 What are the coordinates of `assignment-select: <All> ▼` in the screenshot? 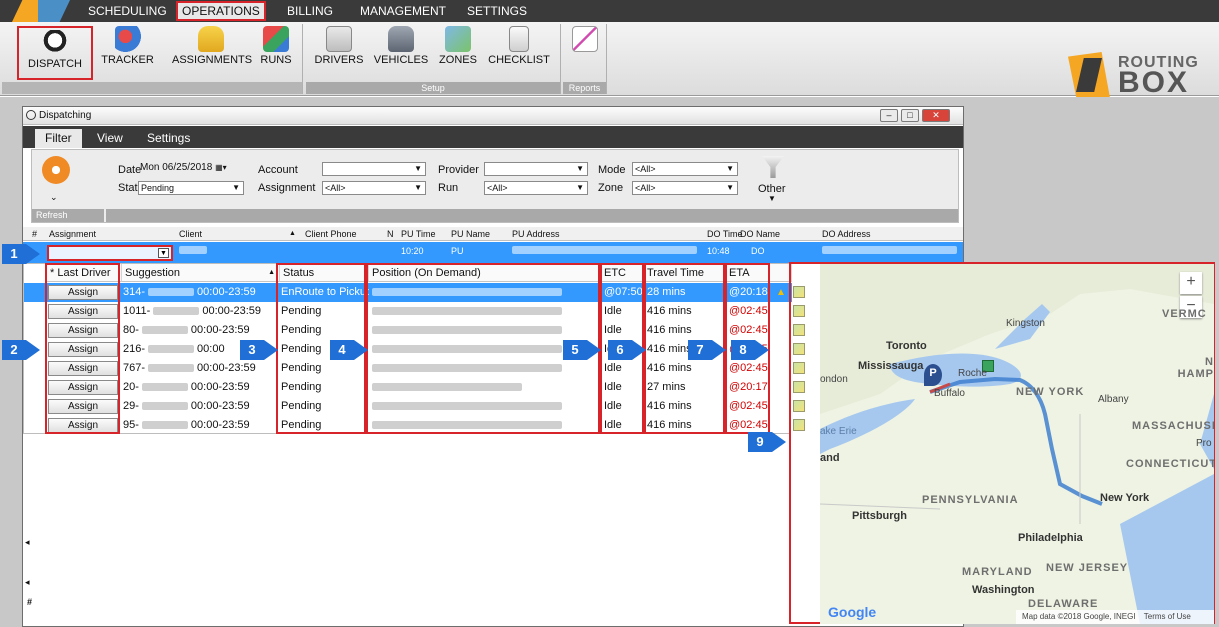 It's located at (374, 188).